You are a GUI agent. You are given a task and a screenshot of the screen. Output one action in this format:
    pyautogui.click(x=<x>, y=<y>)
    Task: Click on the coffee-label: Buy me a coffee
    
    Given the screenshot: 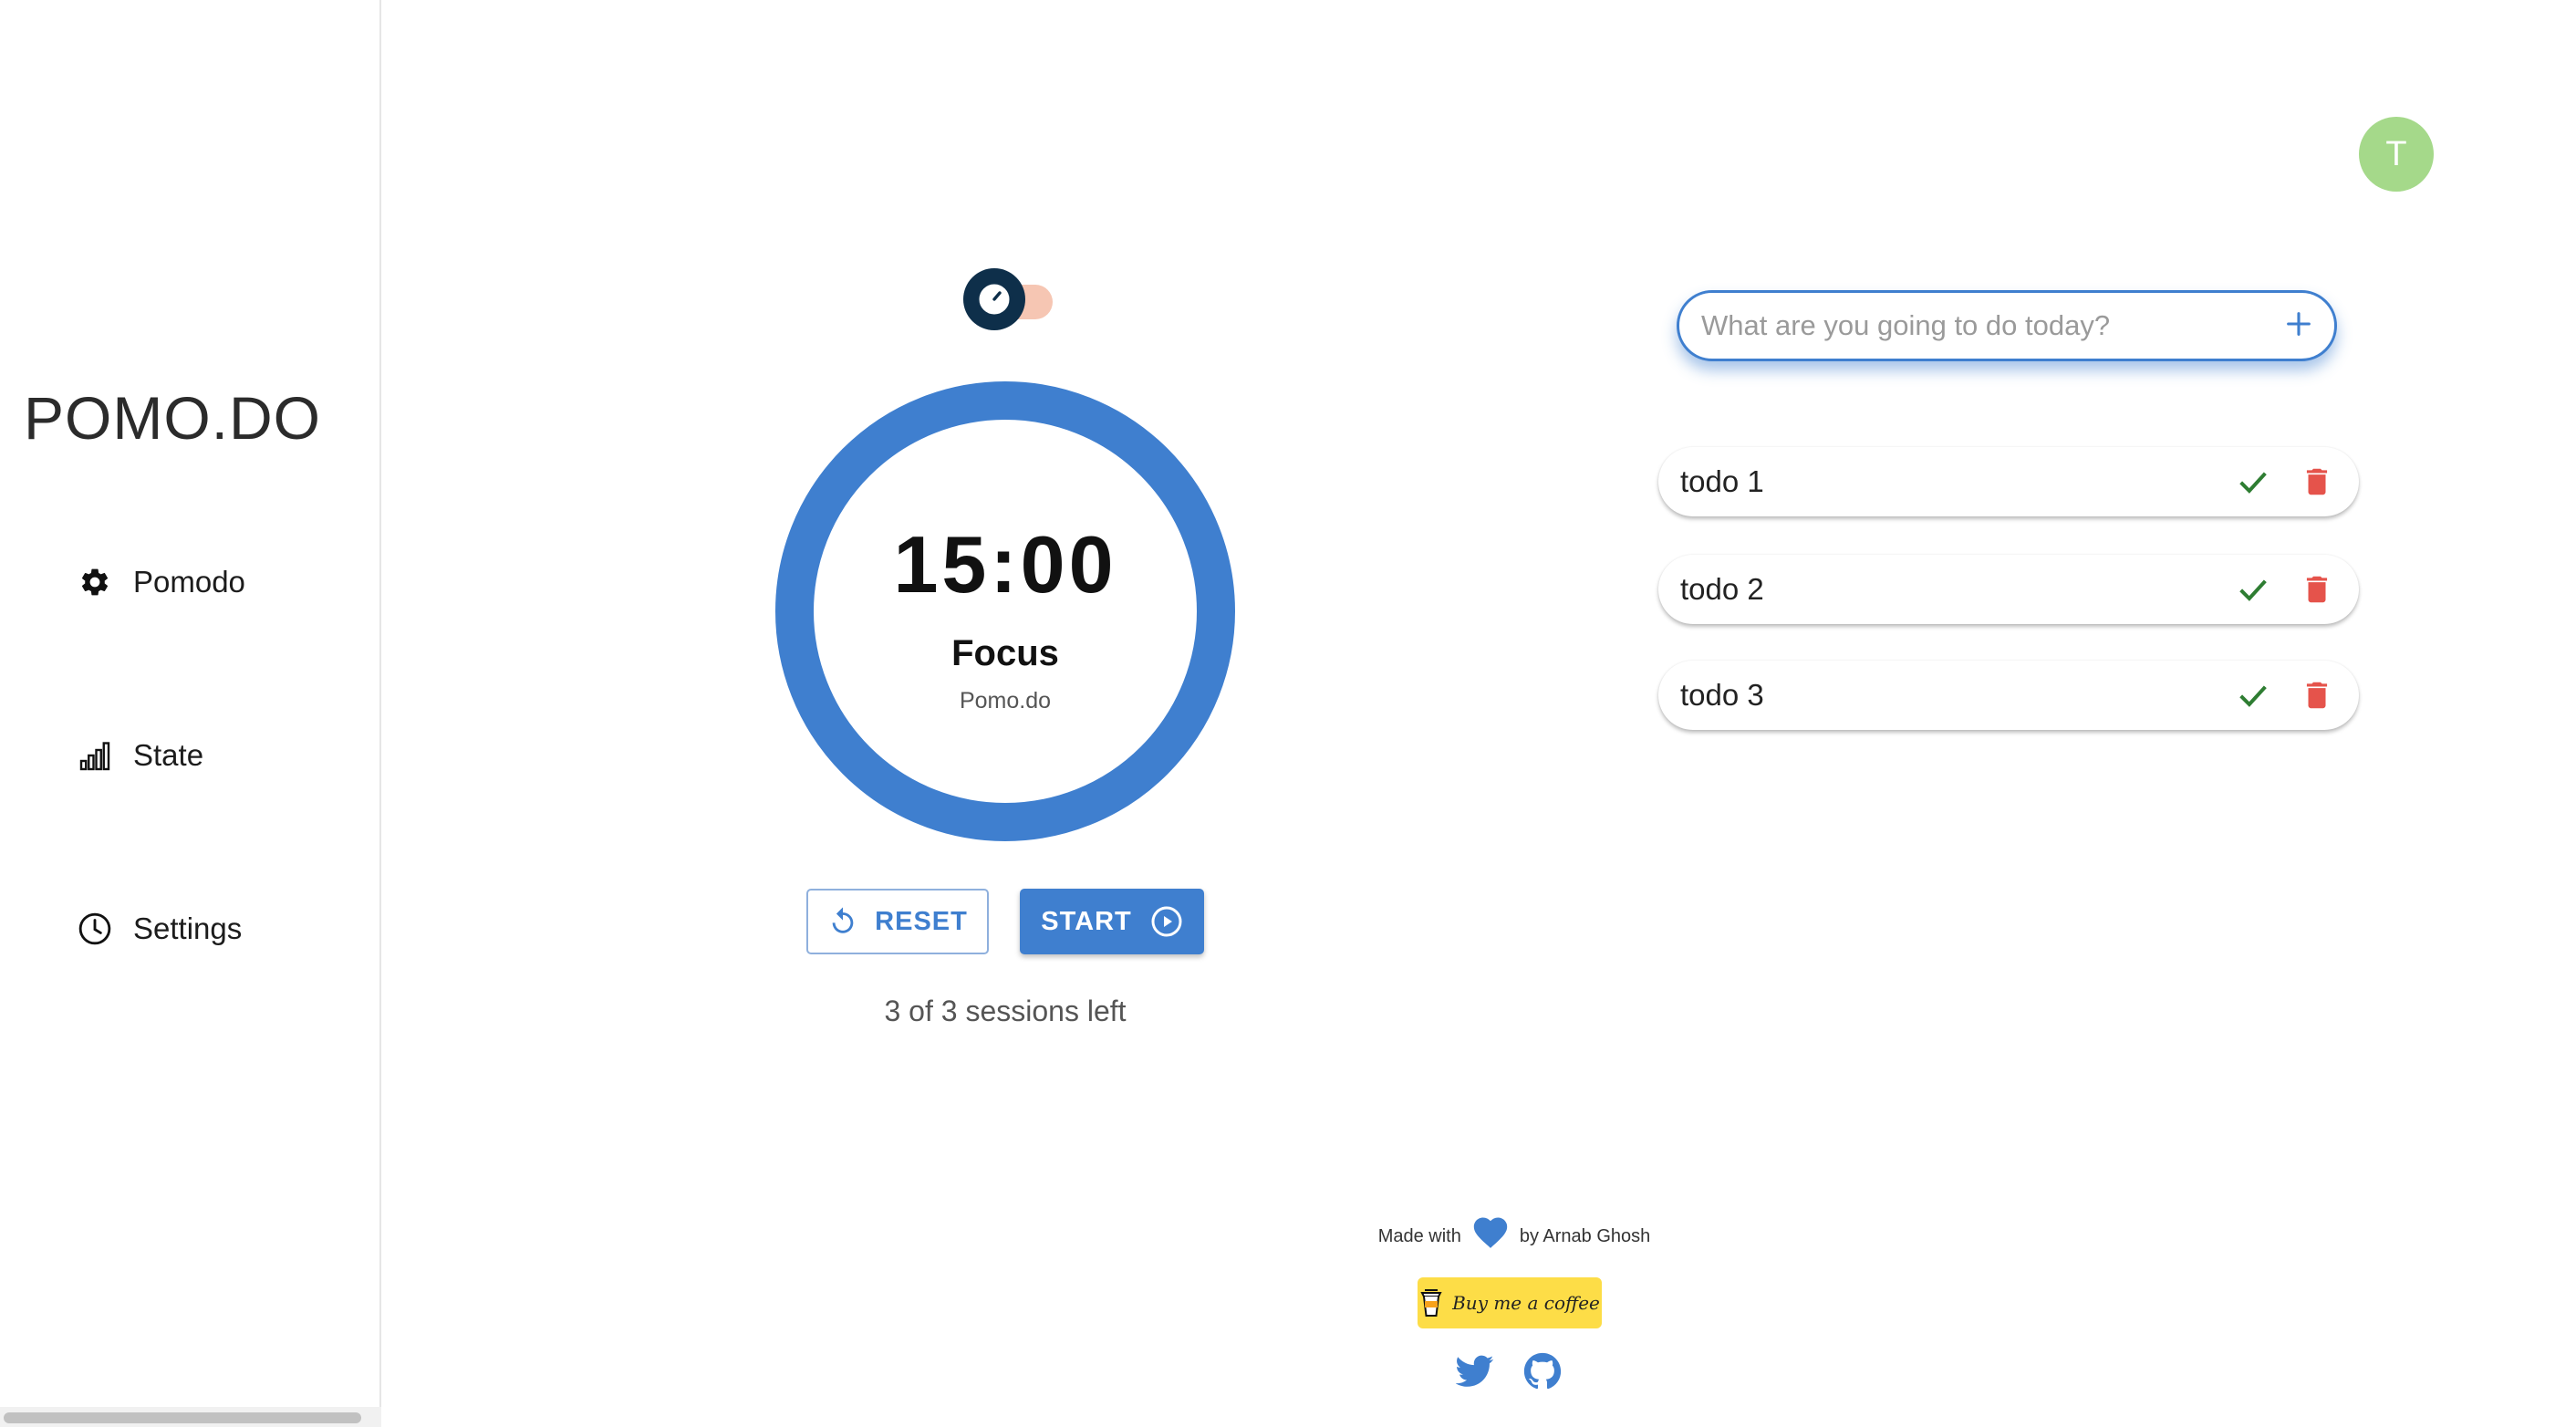 What is the action you would take?
    pyautogui.click(x=1526, y=1303)
    